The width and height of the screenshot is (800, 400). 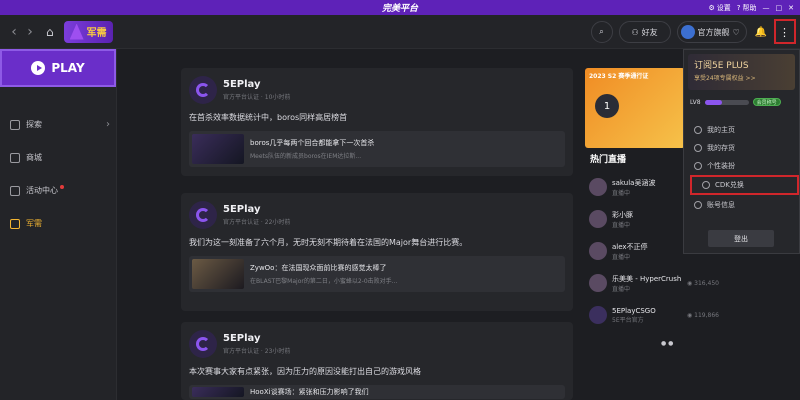 I want to click on minimize-button: —, so click(x=766, y=8).